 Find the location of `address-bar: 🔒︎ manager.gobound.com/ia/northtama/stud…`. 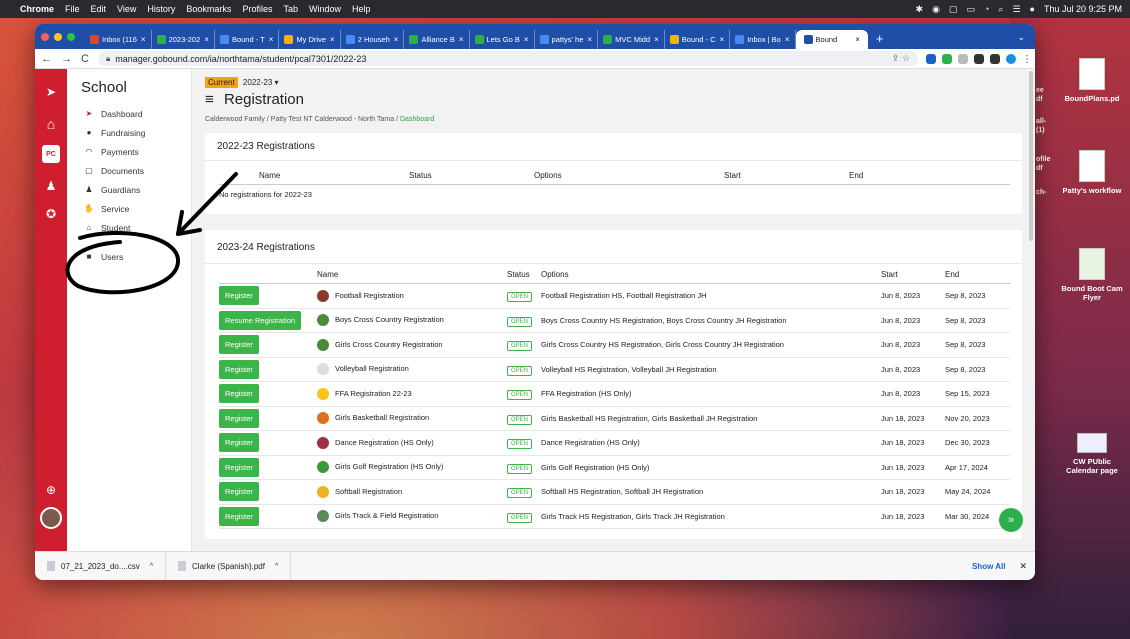

address-bar: 🔒︎ manager.gobound.com/ia/northtama/stud… is located at coordinates (507, 58).